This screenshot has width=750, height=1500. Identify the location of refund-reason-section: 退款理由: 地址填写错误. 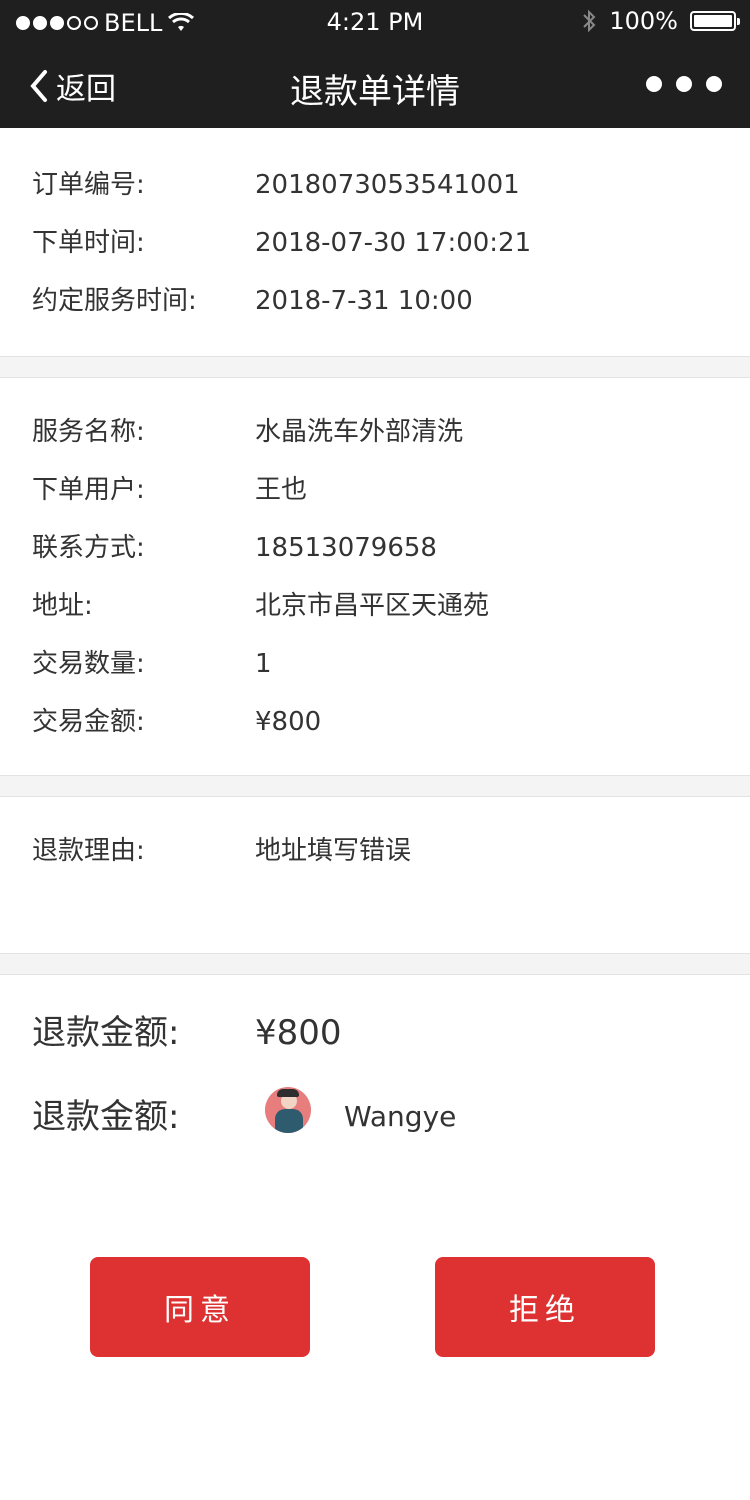
(375, 875).